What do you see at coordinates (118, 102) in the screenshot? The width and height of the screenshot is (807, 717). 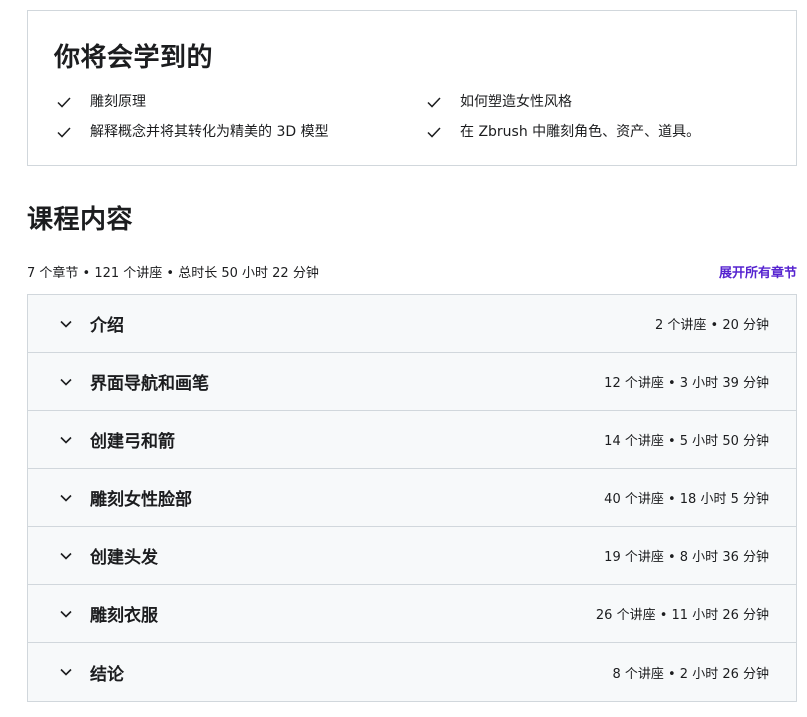 I see `learn-item-text: 雕刻原理` at bounding box center [118, 102].